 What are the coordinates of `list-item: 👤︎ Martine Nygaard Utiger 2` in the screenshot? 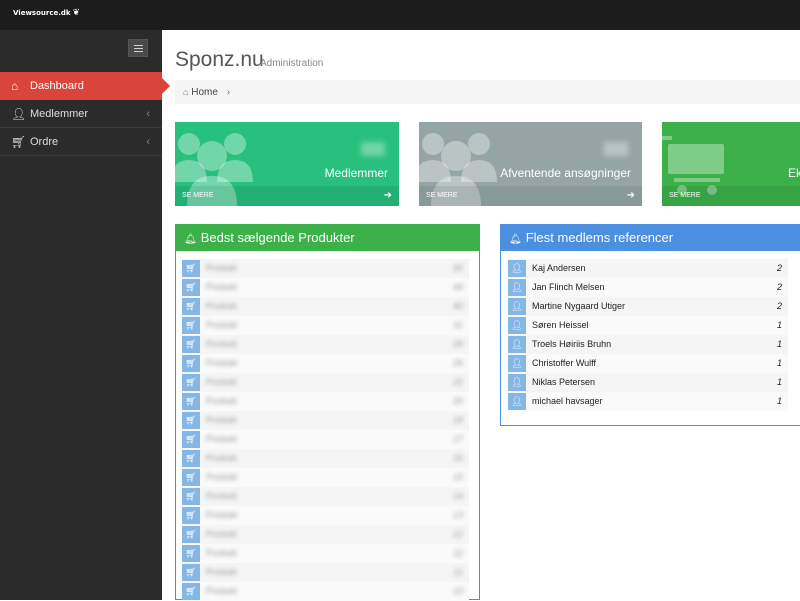 It's located at (648, 306).